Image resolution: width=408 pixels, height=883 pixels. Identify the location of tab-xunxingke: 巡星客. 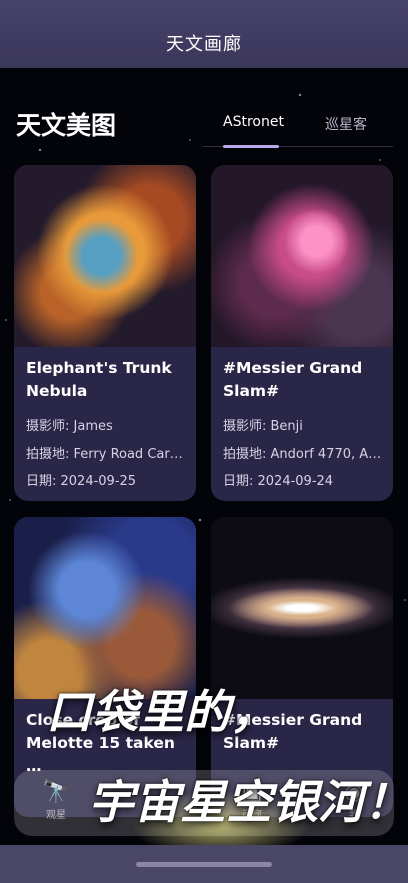
(346, 124).